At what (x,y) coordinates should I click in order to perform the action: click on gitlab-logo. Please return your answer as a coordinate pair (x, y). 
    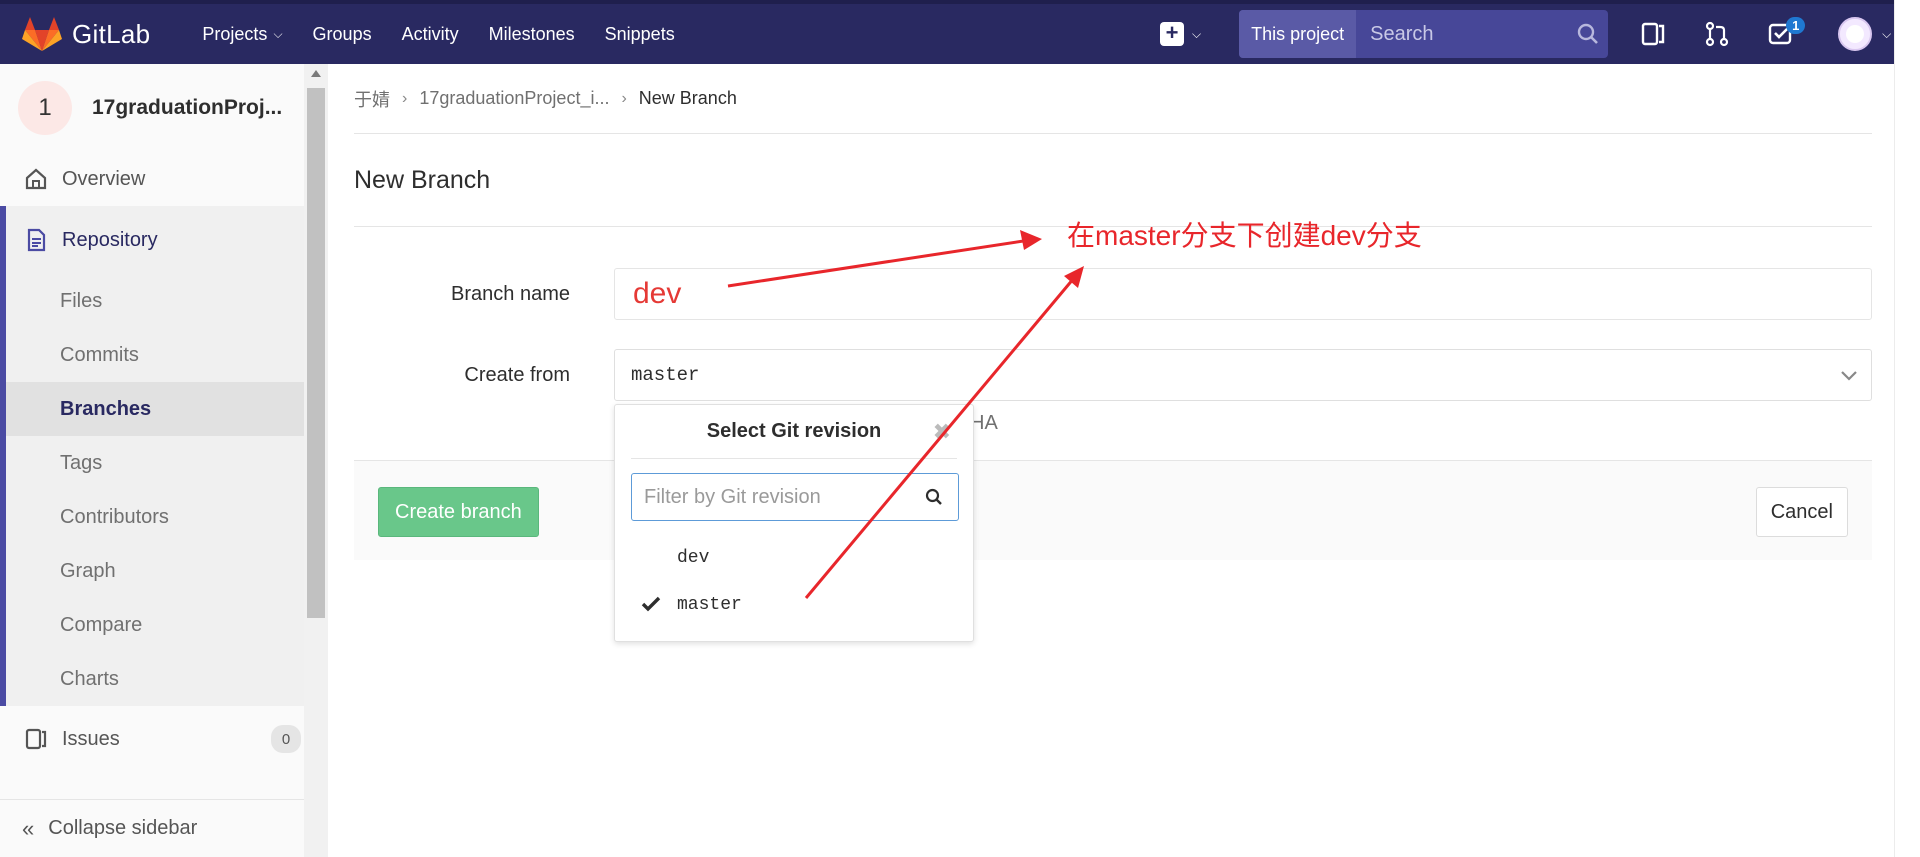
    Looking at the image, I should click on (42, 34).